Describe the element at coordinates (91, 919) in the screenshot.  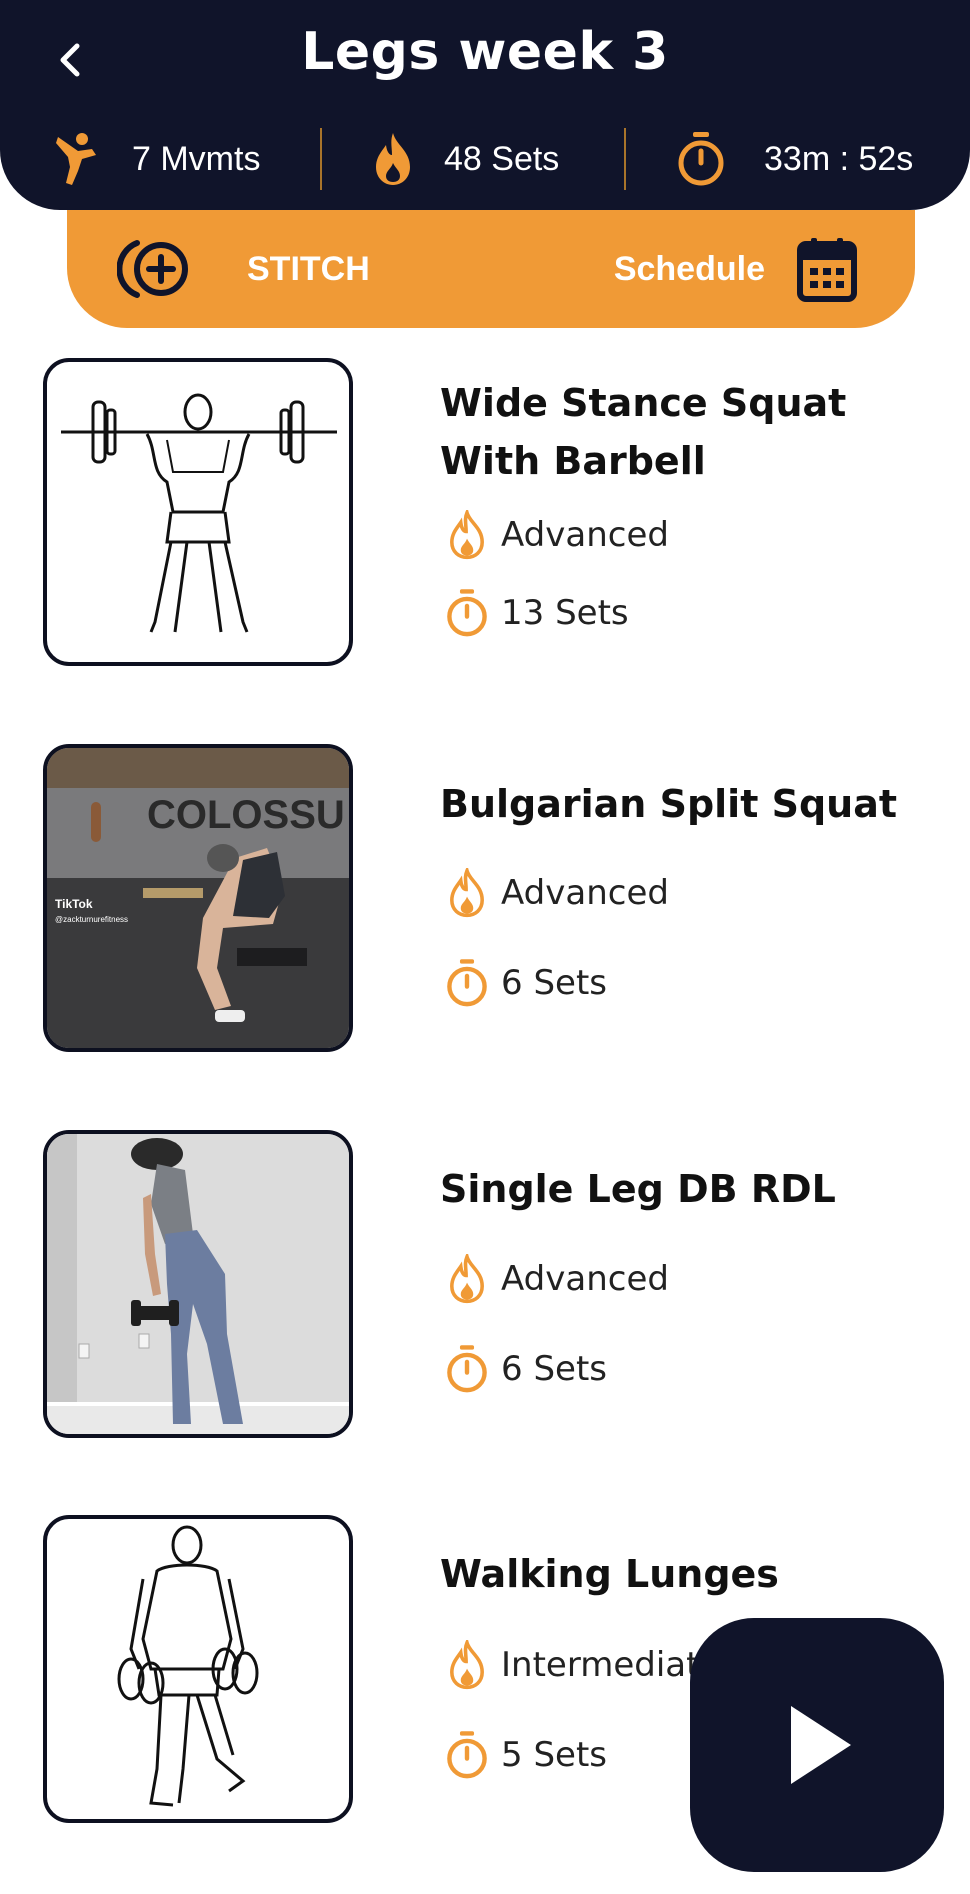
I see `tiktok-username: @zackturnurefitness` at that location.